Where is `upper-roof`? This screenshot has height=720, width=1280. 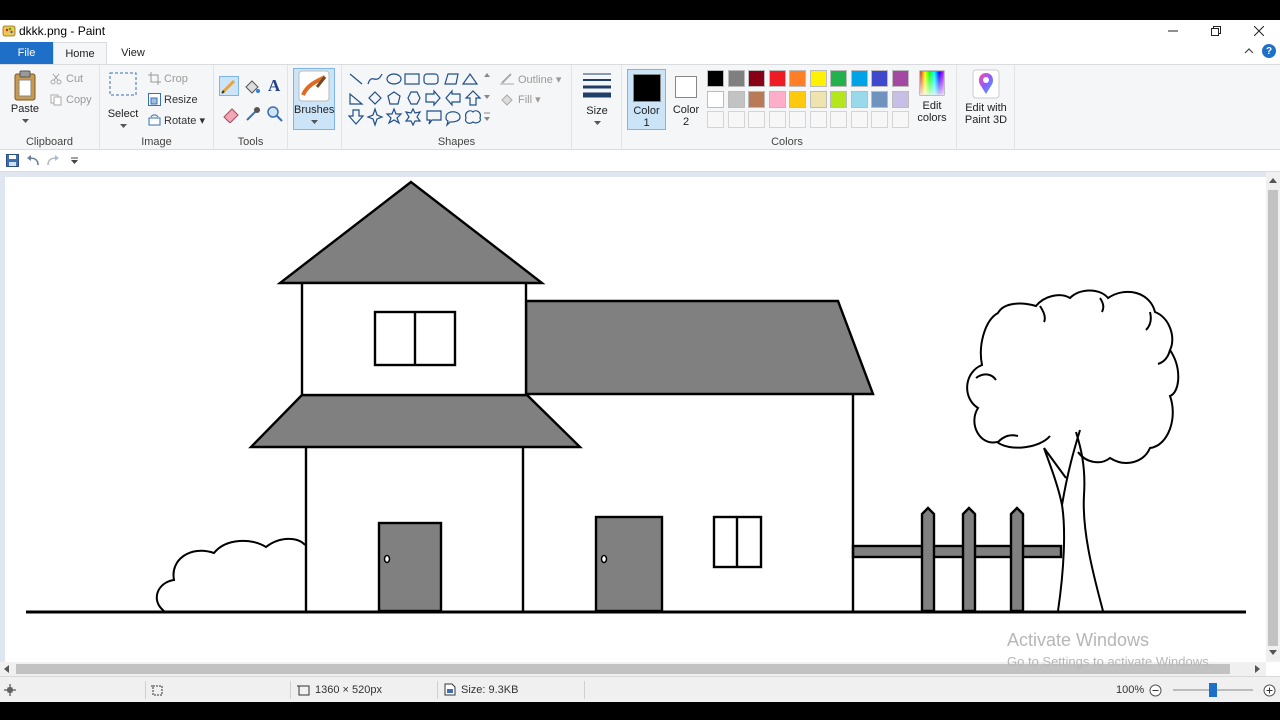 upper-roof is located at coordinates (411, 232).